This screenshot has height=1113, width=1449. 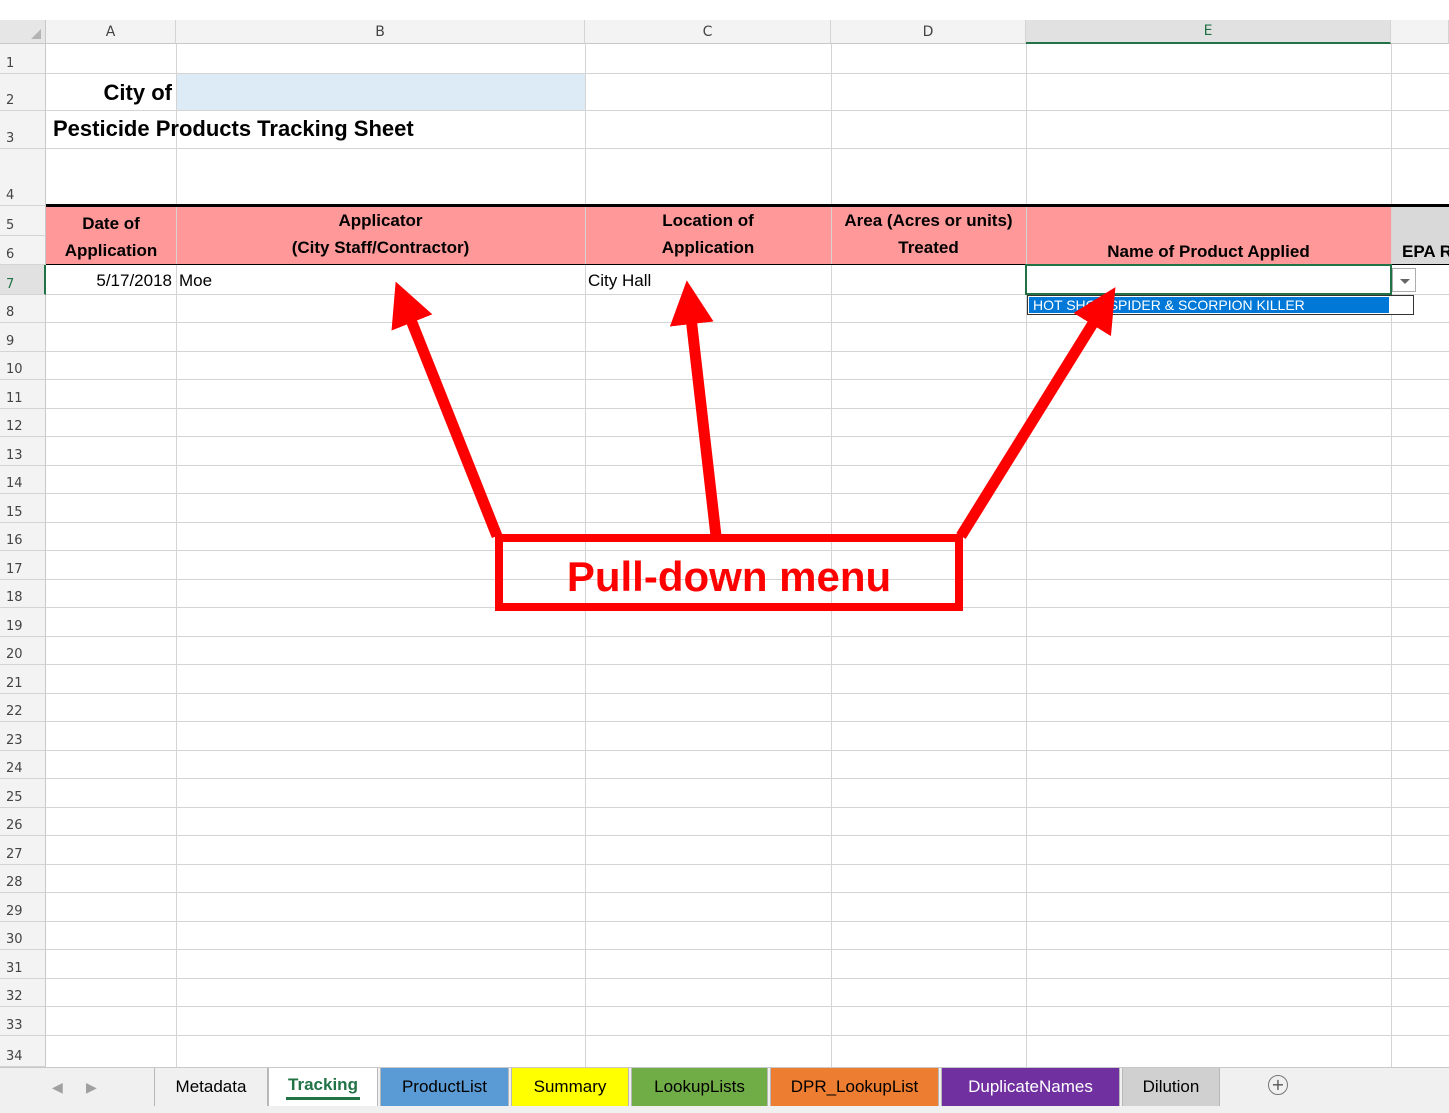 What do you see at coordinates (91, 1088) in the screenshot?
I see `scroll-right-icon: ▶` at bounding box center [91, 1088].